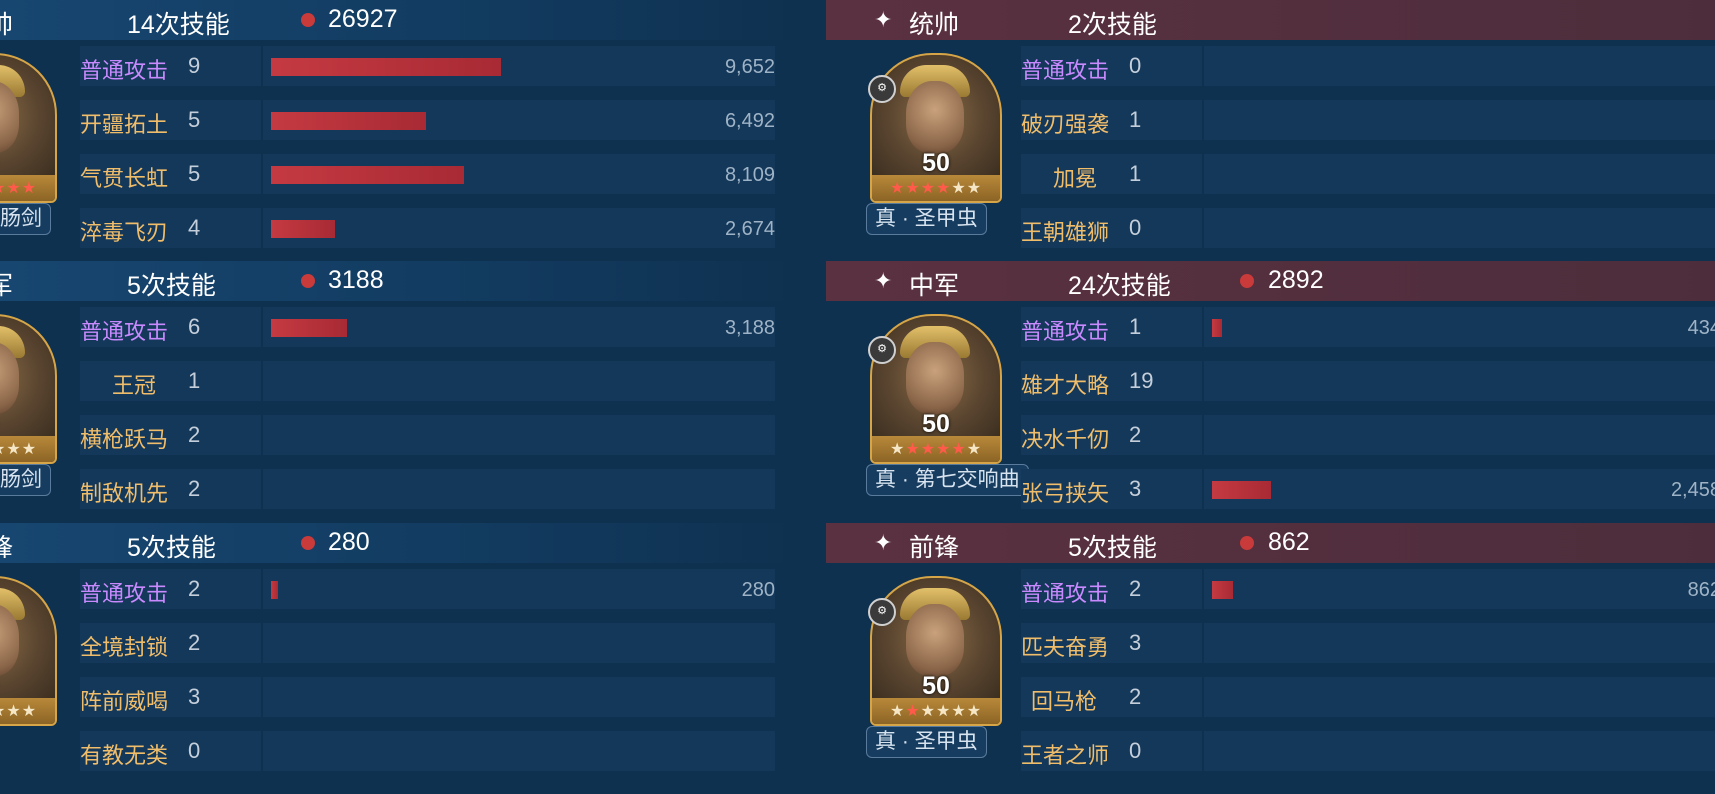  I want to click on skill-row: 匹夫奋勇 3, so click(1368, 643).